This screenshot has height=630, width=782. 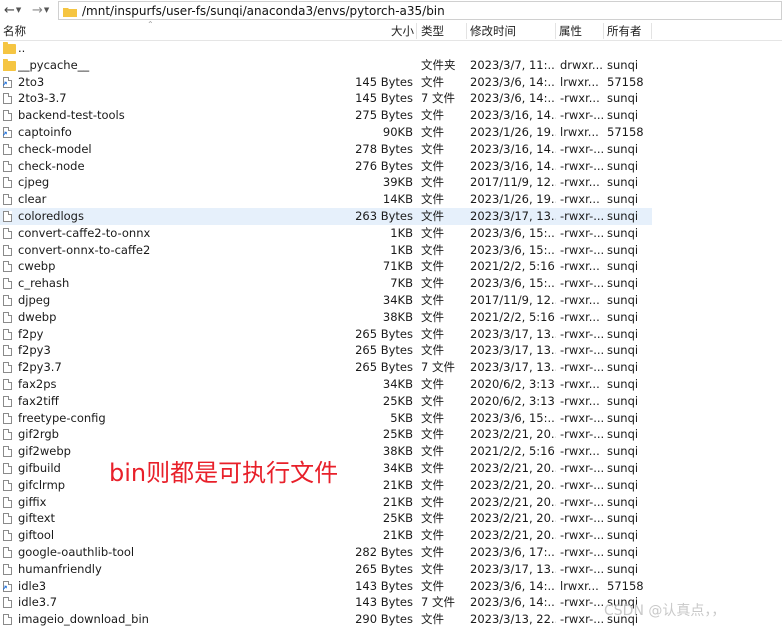 What do you see at coordinates (326, 384) in the screenshot?
I see `file-row: fax2ps 34KB 文件 2020/6/2, 3:13 -rwxr... sunqi` at bounding box center [326, 384].